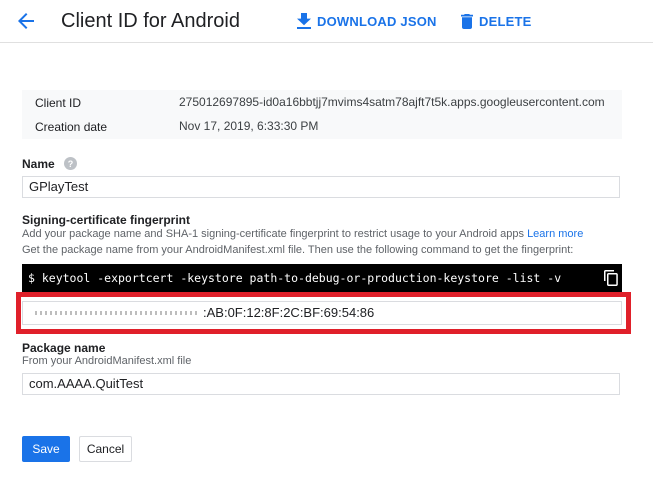 This screenshot has height=495, width=653. I want to click on delete-button: DELETE, so click(496, 21).